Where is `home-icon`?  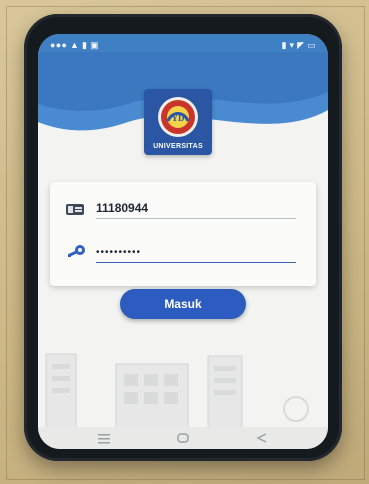
home-icon is located at coordinates (183, 438).